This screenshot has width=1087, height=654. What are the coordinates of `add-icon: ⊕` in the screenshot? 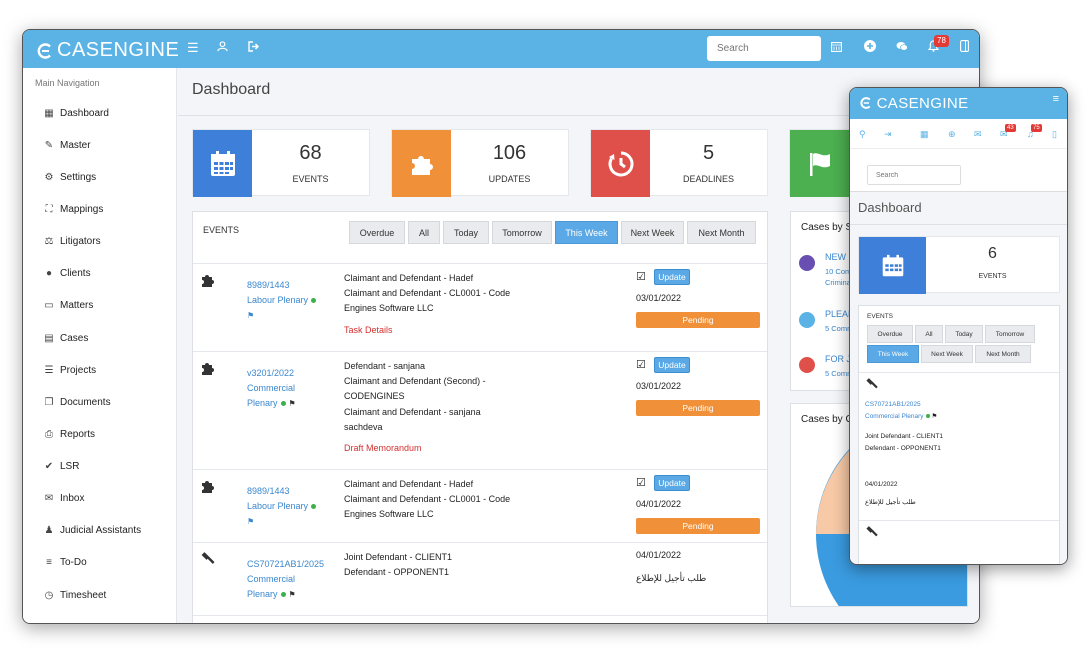 It's located at (952, 134).